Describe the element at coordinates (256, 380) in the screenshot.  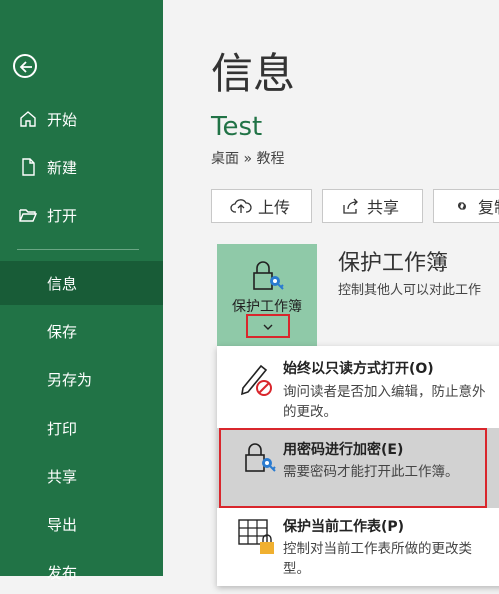
I see `pencil-no-icon` at that location.